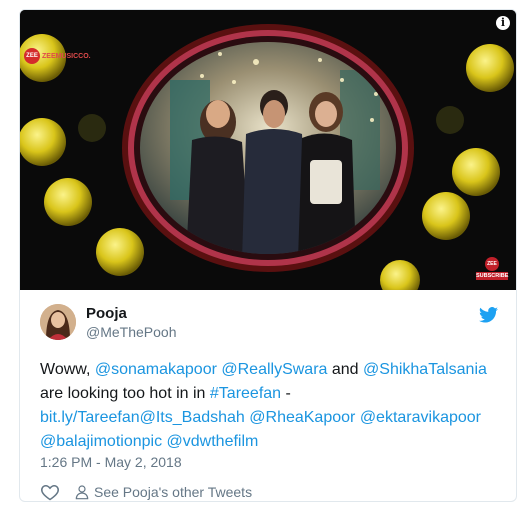 This screenshot has width=526, height=510. Describe the element at coordinates (302, 417) in the screenshot. I see `mention-link: @RheaKapoor` at that location.